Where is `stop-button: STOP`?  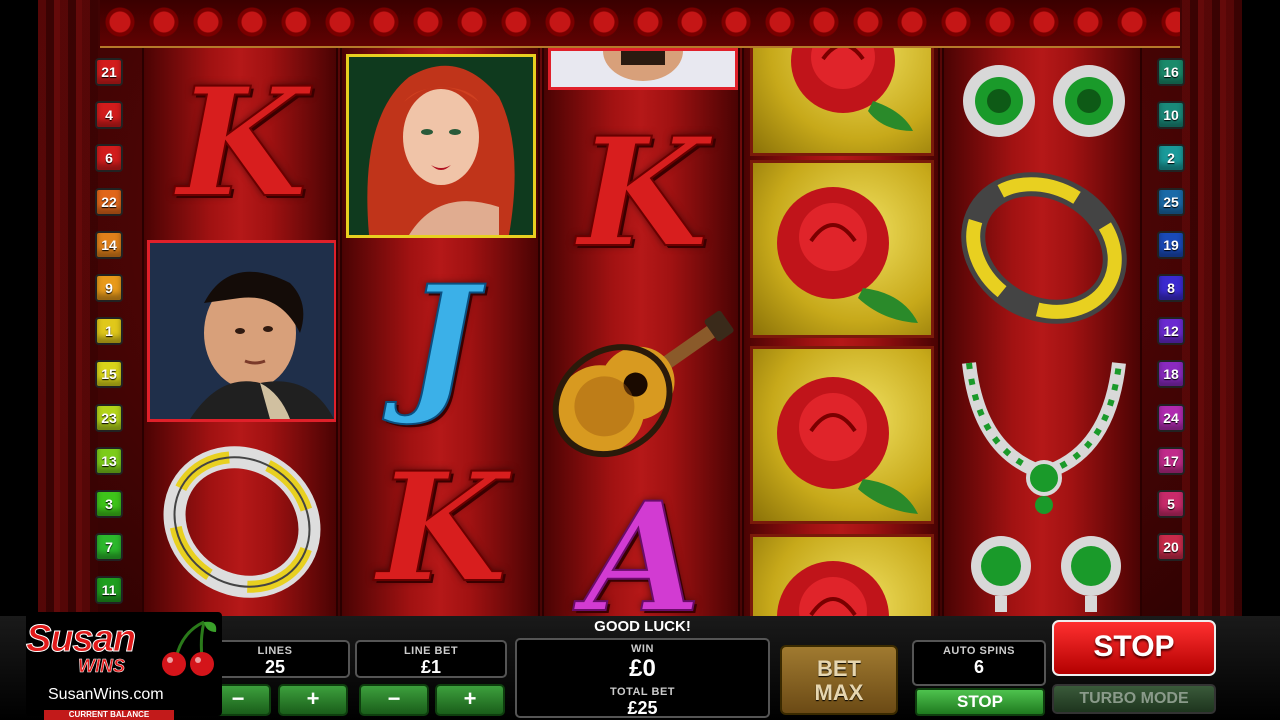 stop-button: STOP is located at coordinates (1134, 648).